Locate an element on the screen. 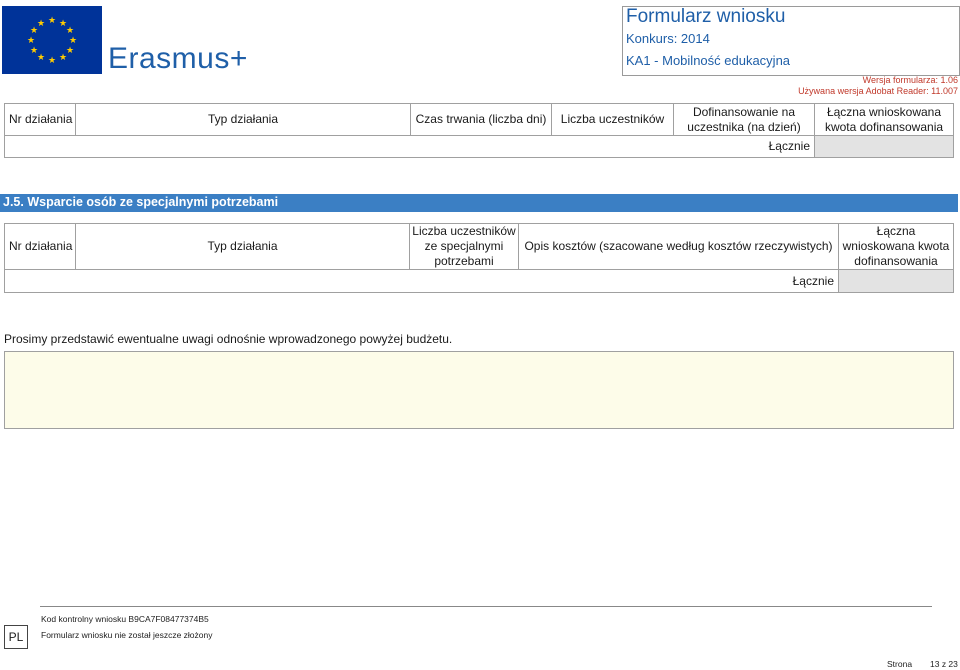 This screenshot has width=960, height=670. konkurs-label: Konkurs: 2014 is located at coordinates (668, 38).